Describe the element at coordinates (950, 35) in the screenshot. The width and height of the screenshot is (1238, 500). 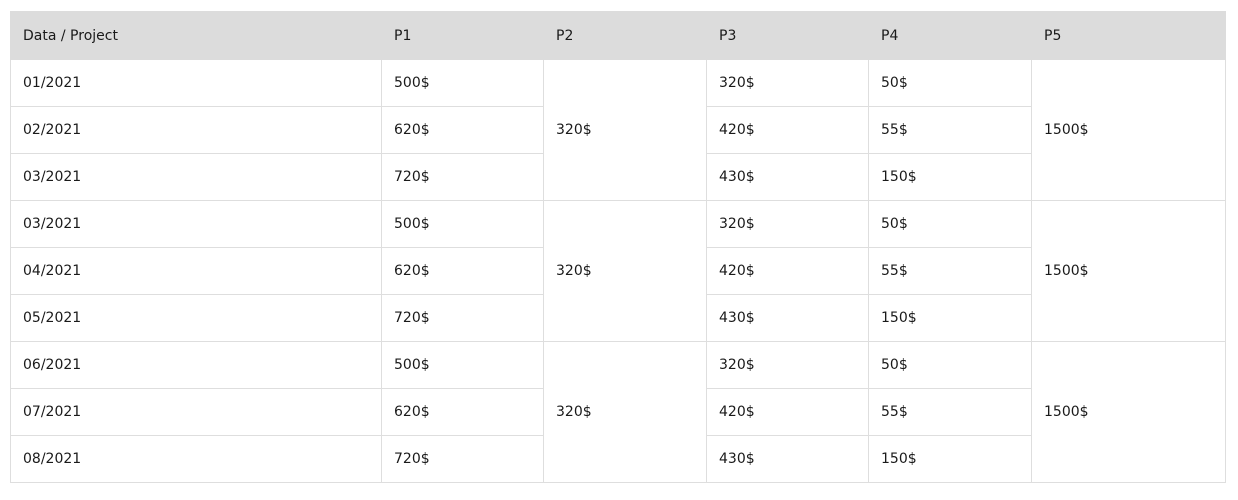
I see `header-p4: P4` at that location.